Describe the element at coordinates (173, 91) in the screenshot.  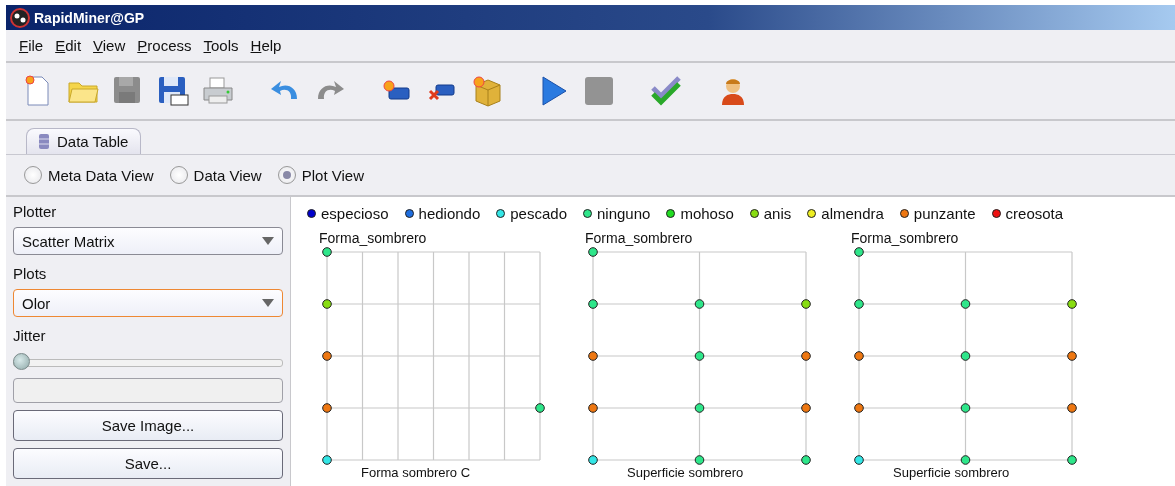
I see `save-as-icon` at that location.